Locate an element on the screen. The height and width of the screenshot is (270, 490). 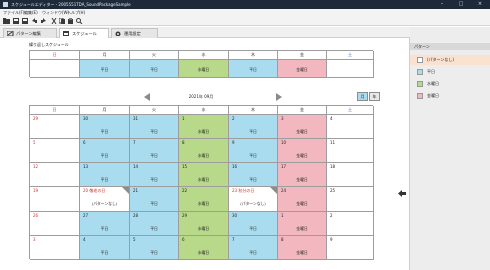
calendar-day-cell: 26 is located at coordinates (55, 224).